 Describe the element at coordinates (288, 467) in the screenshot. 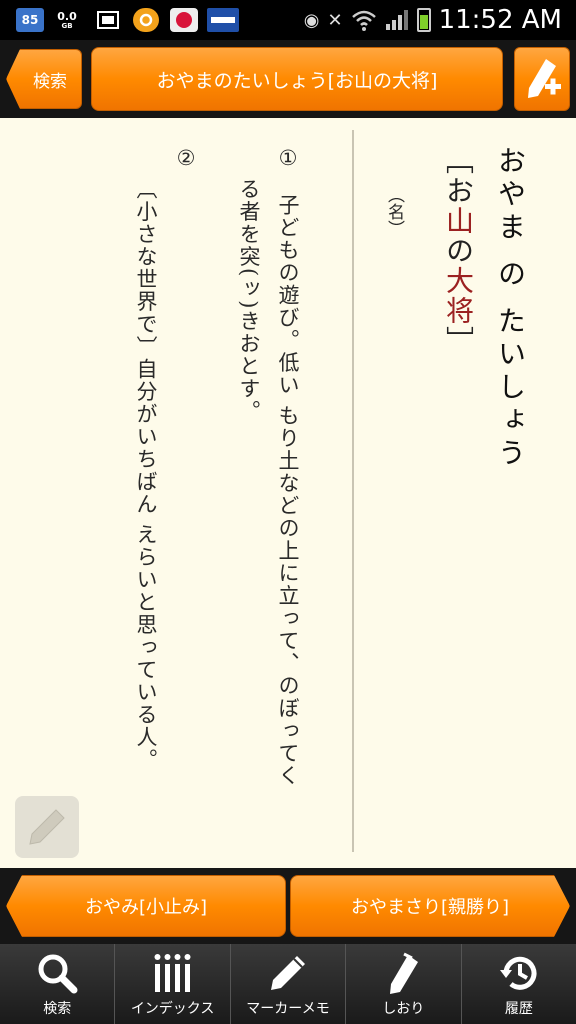

I see `definition-1: ① 子どもの遊び。低い もり土などの上に立って、のぼってく` at that location.